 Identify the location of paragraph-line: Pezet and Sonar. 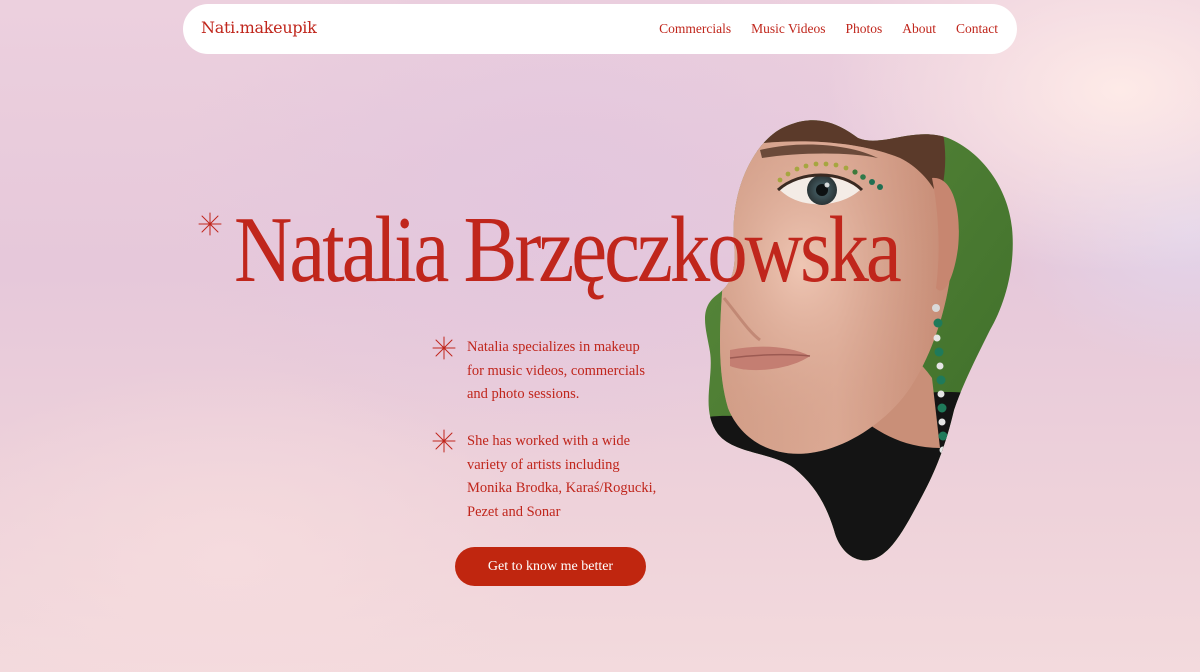
(514, 511).